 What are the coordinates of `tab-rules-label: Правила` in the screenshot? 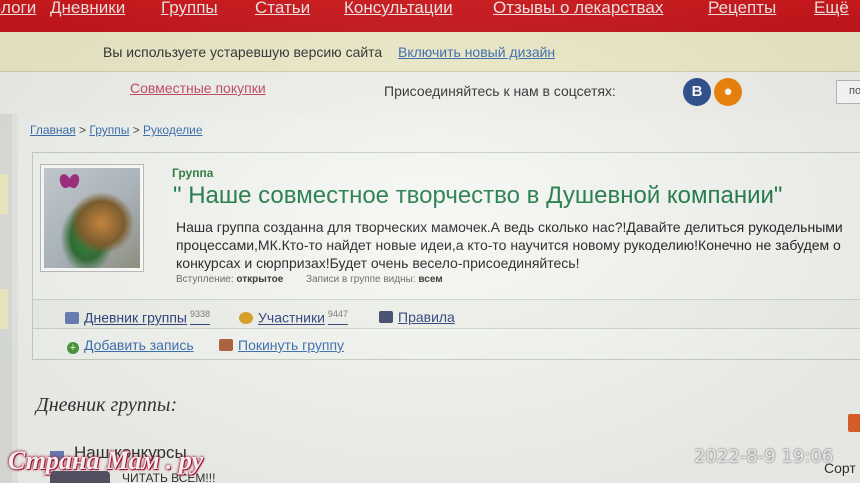 It's located at (426, 317).